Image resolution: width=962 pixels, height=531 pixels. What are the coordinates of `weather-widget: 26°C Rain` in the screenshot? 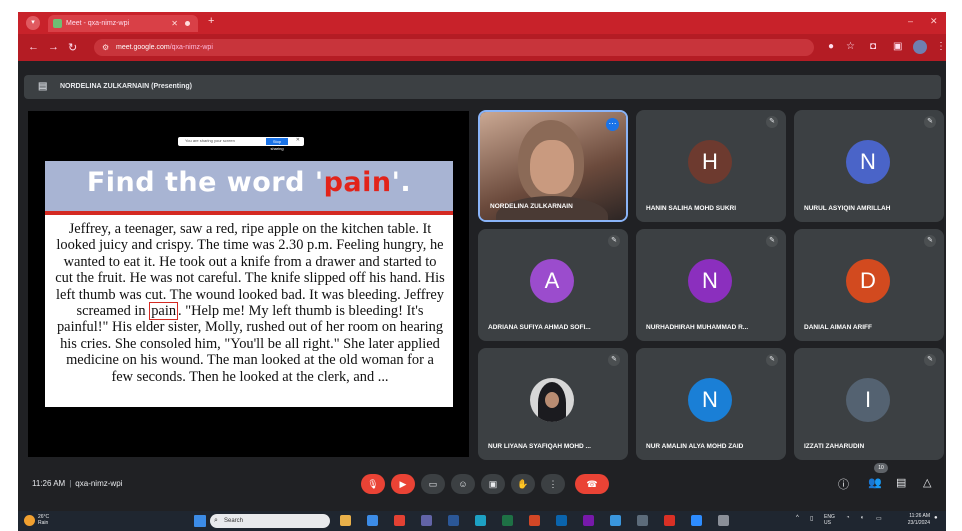 It's located at (36, 520).